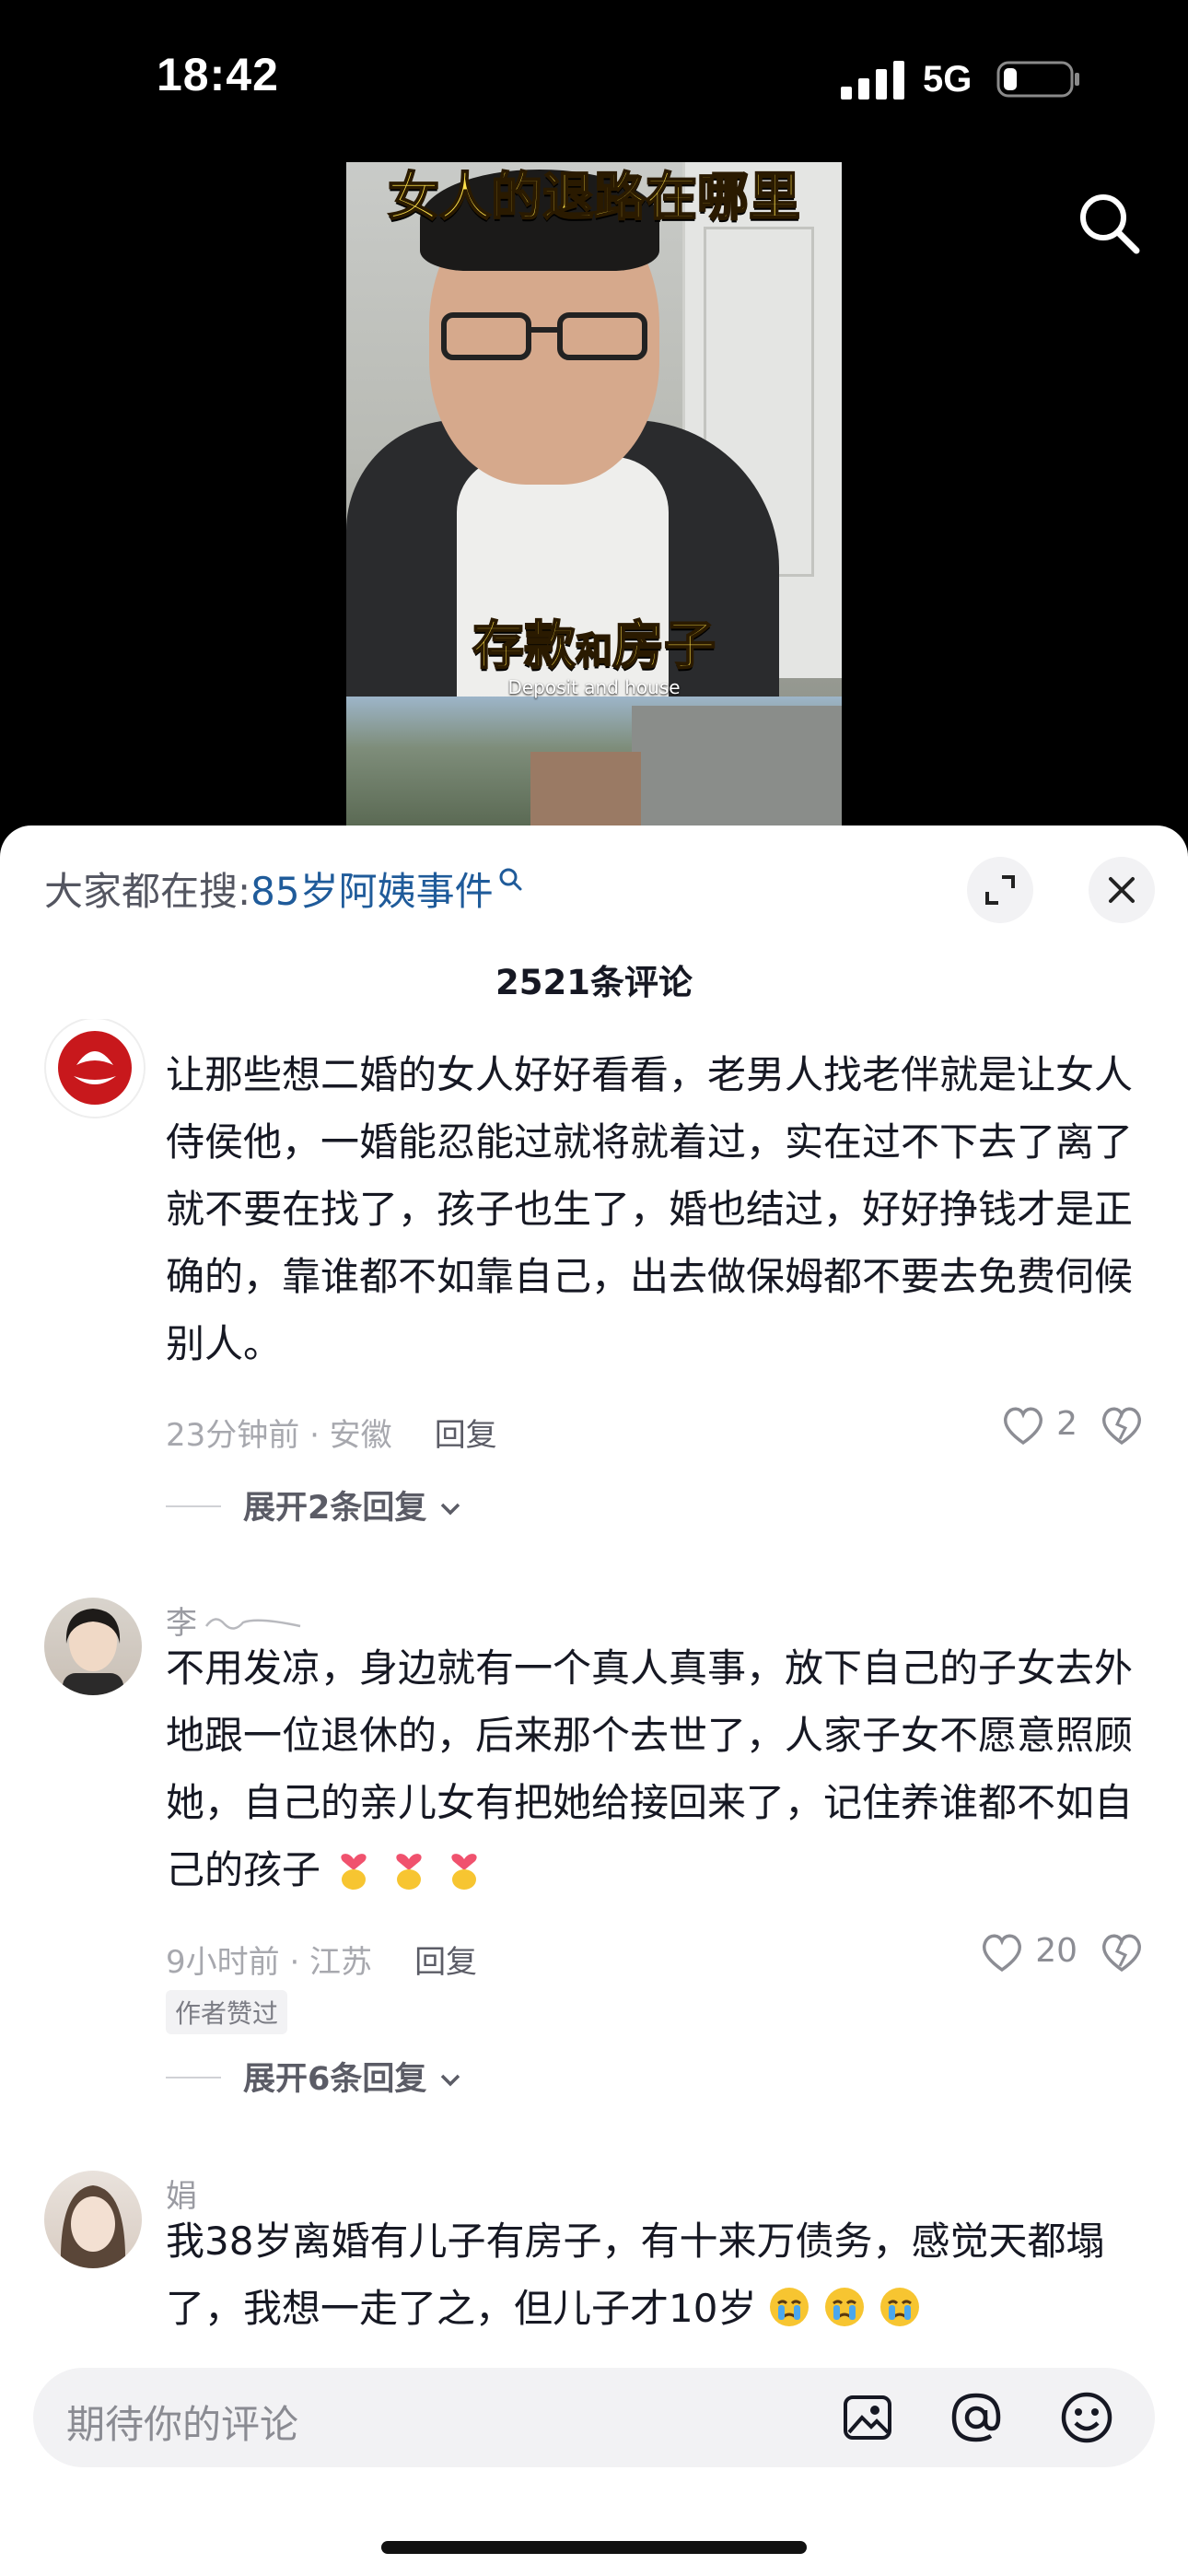  I want to click on comment-input: 期待你的评论, so click(594, 2417).